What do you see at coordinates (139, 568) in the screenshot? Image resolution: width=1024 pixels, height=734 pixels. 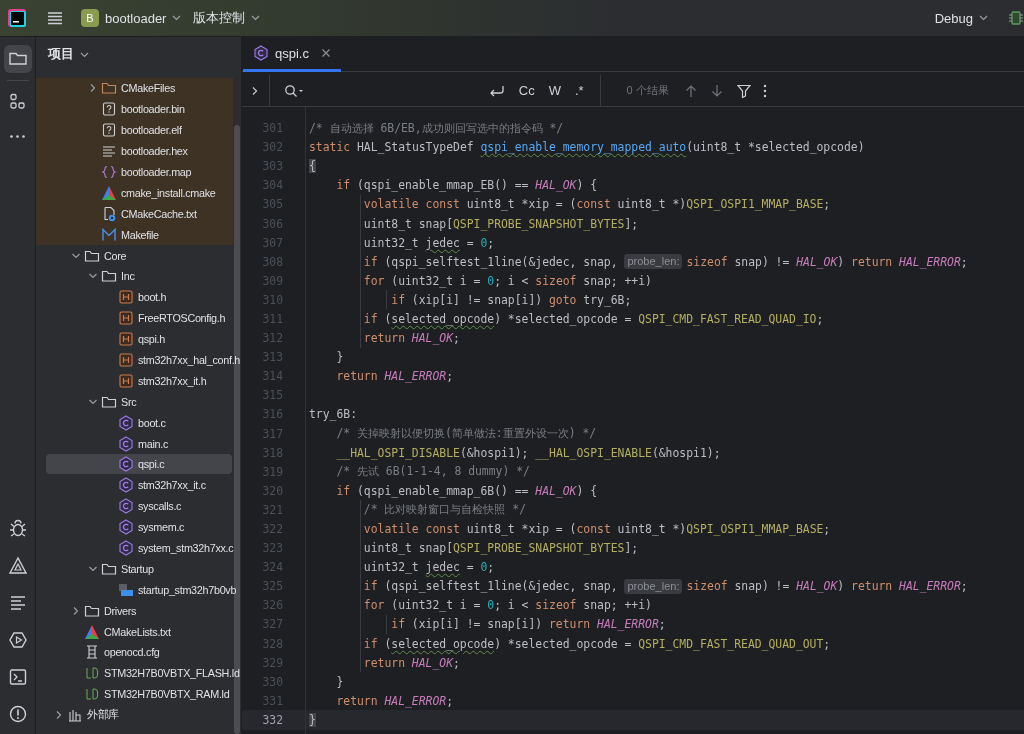 I see `tree-item: Startup` at bounding box center [139, 568].